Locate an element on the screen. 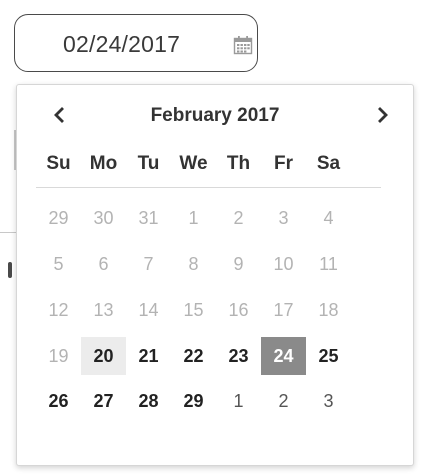  day-cell: 4 is located at coordinates (328, 218).